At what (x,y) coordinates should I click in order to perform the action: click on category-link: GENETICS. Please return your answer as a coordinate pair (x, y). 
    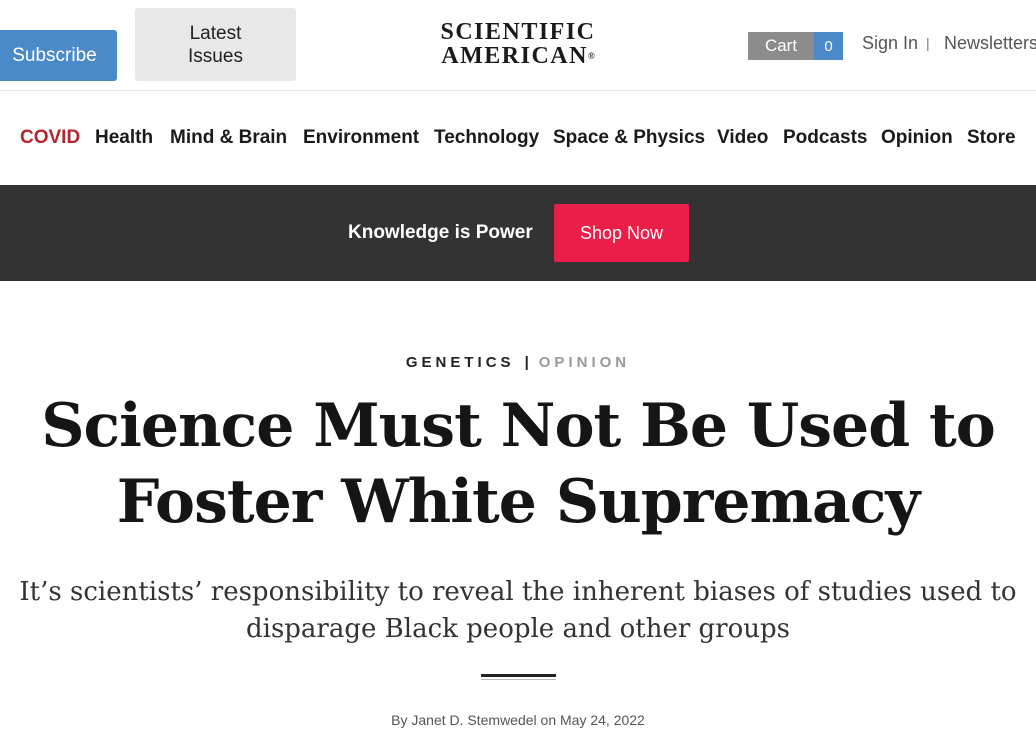
    Looking at the image, I should click on (460, 362).